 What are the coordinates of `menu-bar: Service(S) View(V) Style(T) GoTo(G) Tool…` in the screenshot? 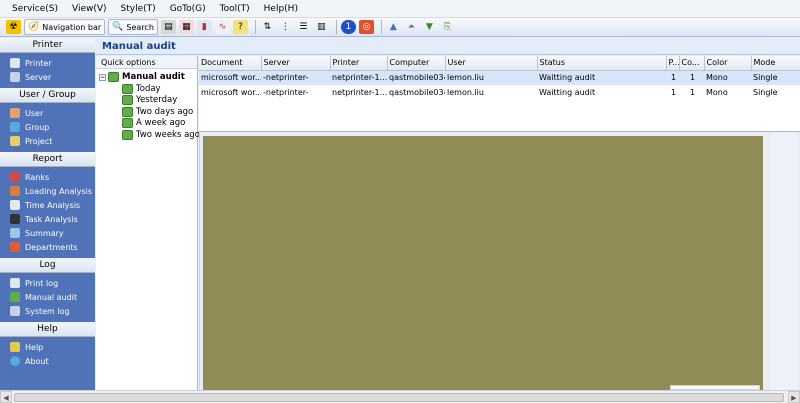 It's located at (400, 9).